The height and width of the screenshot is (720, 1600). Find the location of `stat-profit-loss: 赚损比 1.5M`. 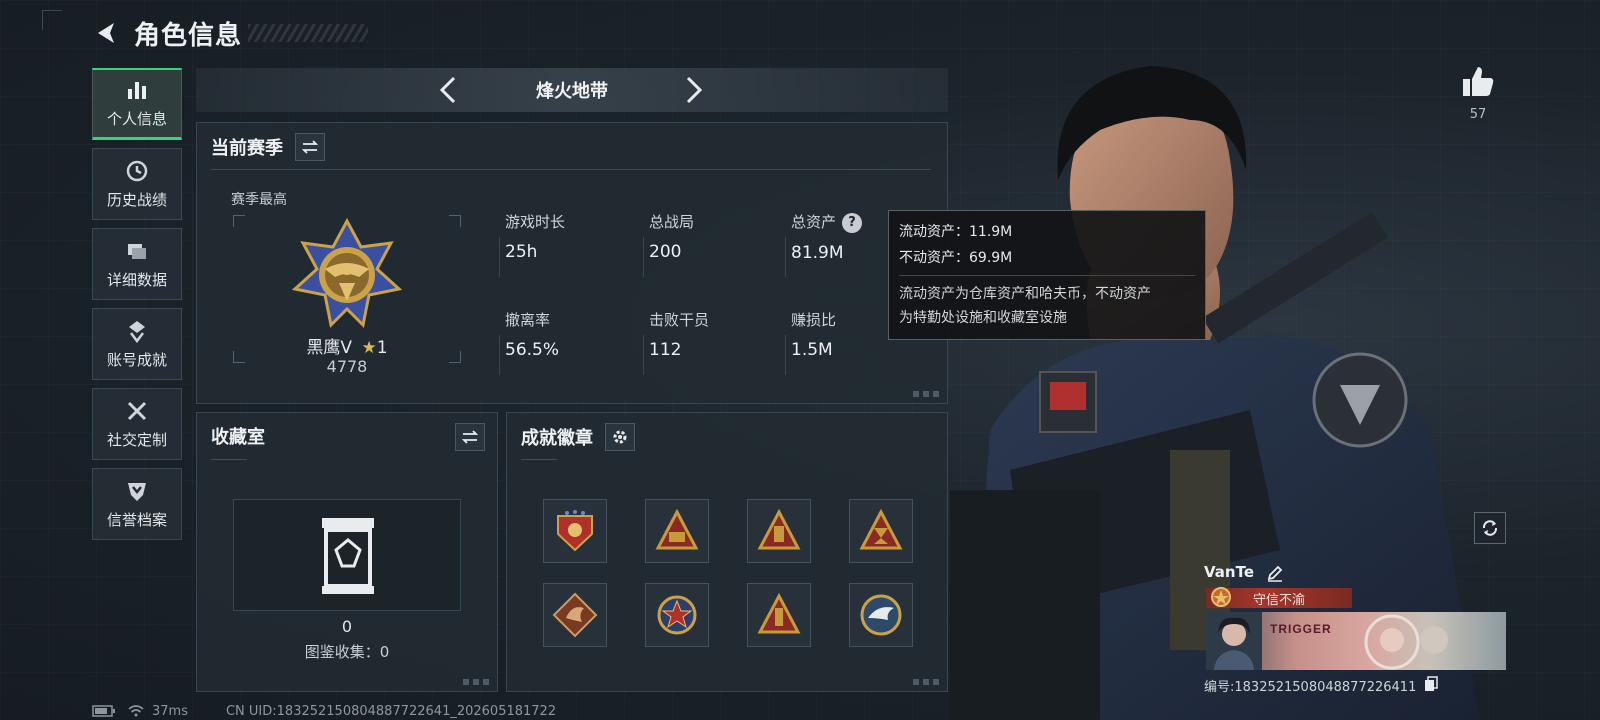

stat-profit-loss: 赚损比 1.5M is located at coordinates (813, 334).